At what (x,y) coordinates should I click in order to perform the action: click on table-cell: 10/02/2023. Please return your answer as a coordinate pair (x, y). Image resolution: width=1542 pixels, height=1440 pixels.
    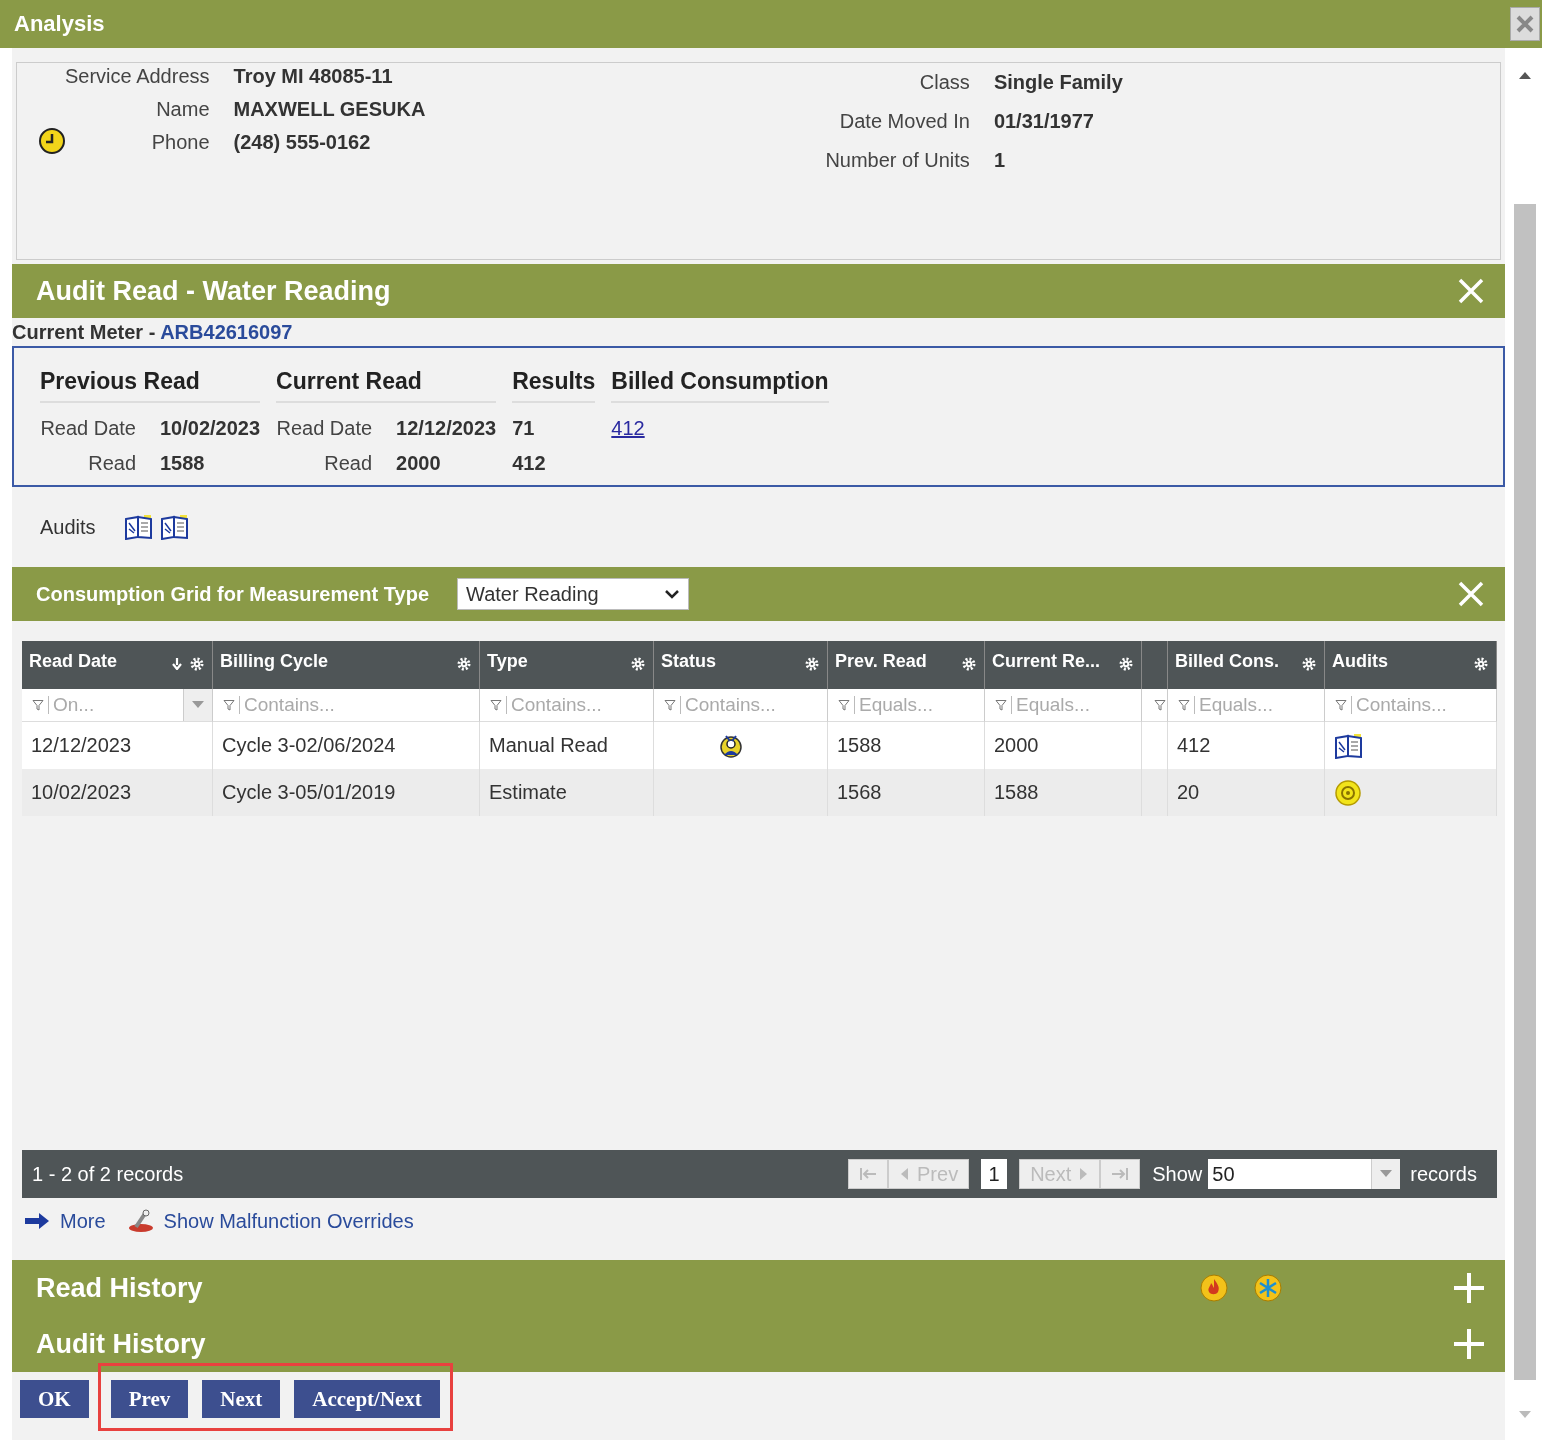
    Looking at the image, I should click on (117, 792).